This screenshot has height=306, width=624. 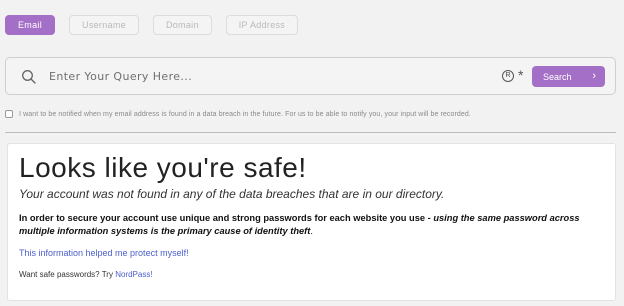 I want to click on asterisk-icon: *, so click(x=521, y=75).